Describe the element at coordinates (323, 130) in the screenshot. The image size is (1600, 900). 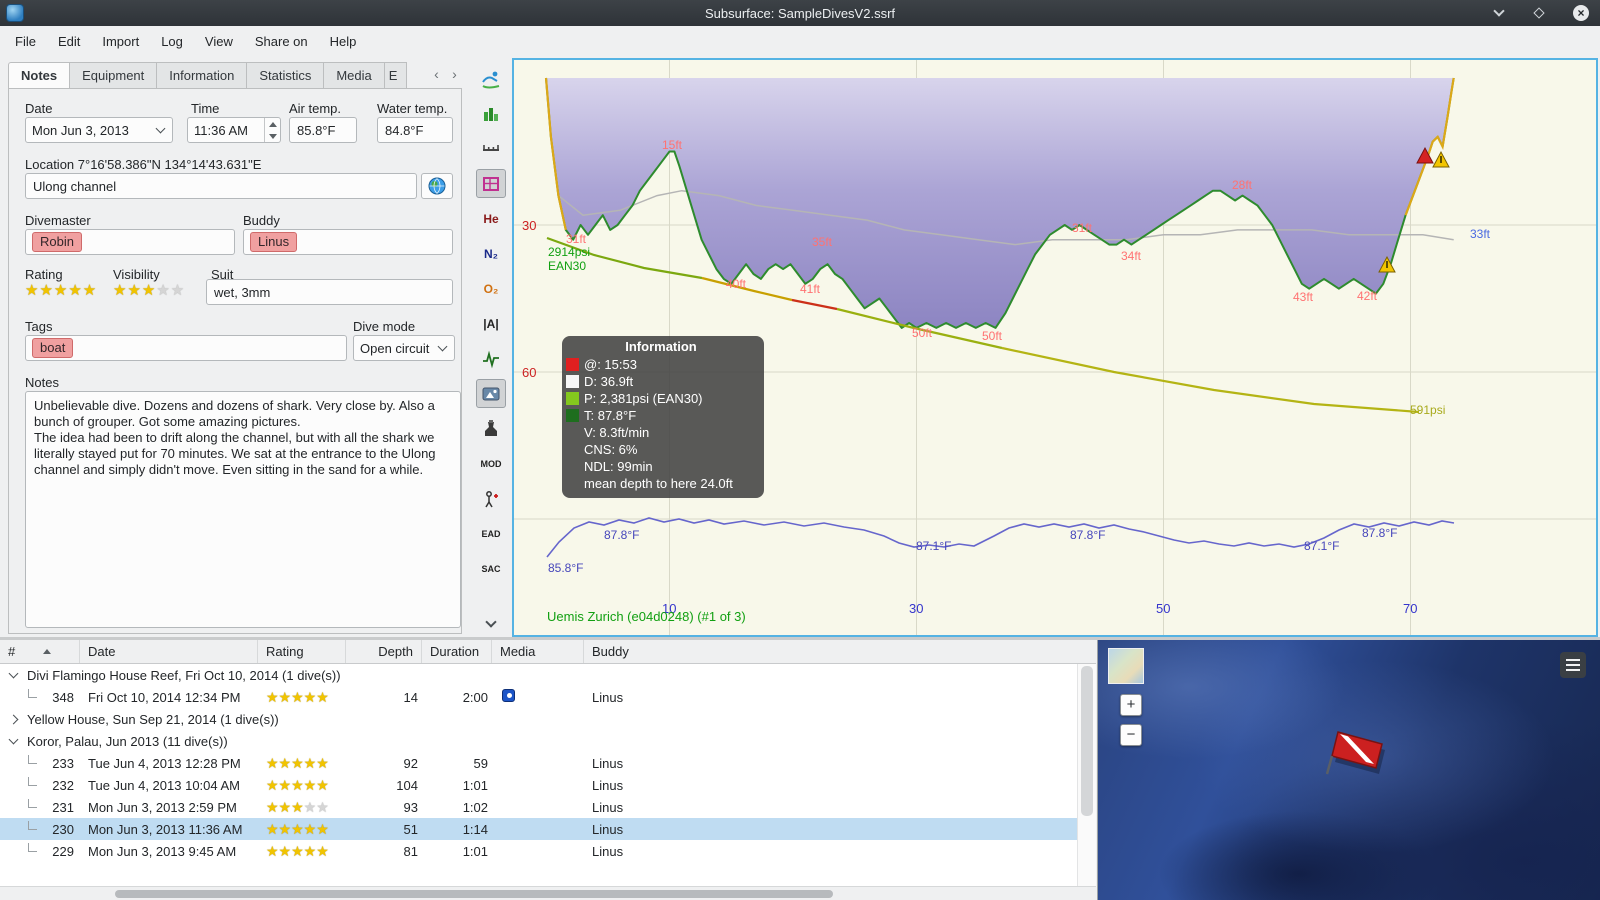
I see `air-temp-field` at that location.